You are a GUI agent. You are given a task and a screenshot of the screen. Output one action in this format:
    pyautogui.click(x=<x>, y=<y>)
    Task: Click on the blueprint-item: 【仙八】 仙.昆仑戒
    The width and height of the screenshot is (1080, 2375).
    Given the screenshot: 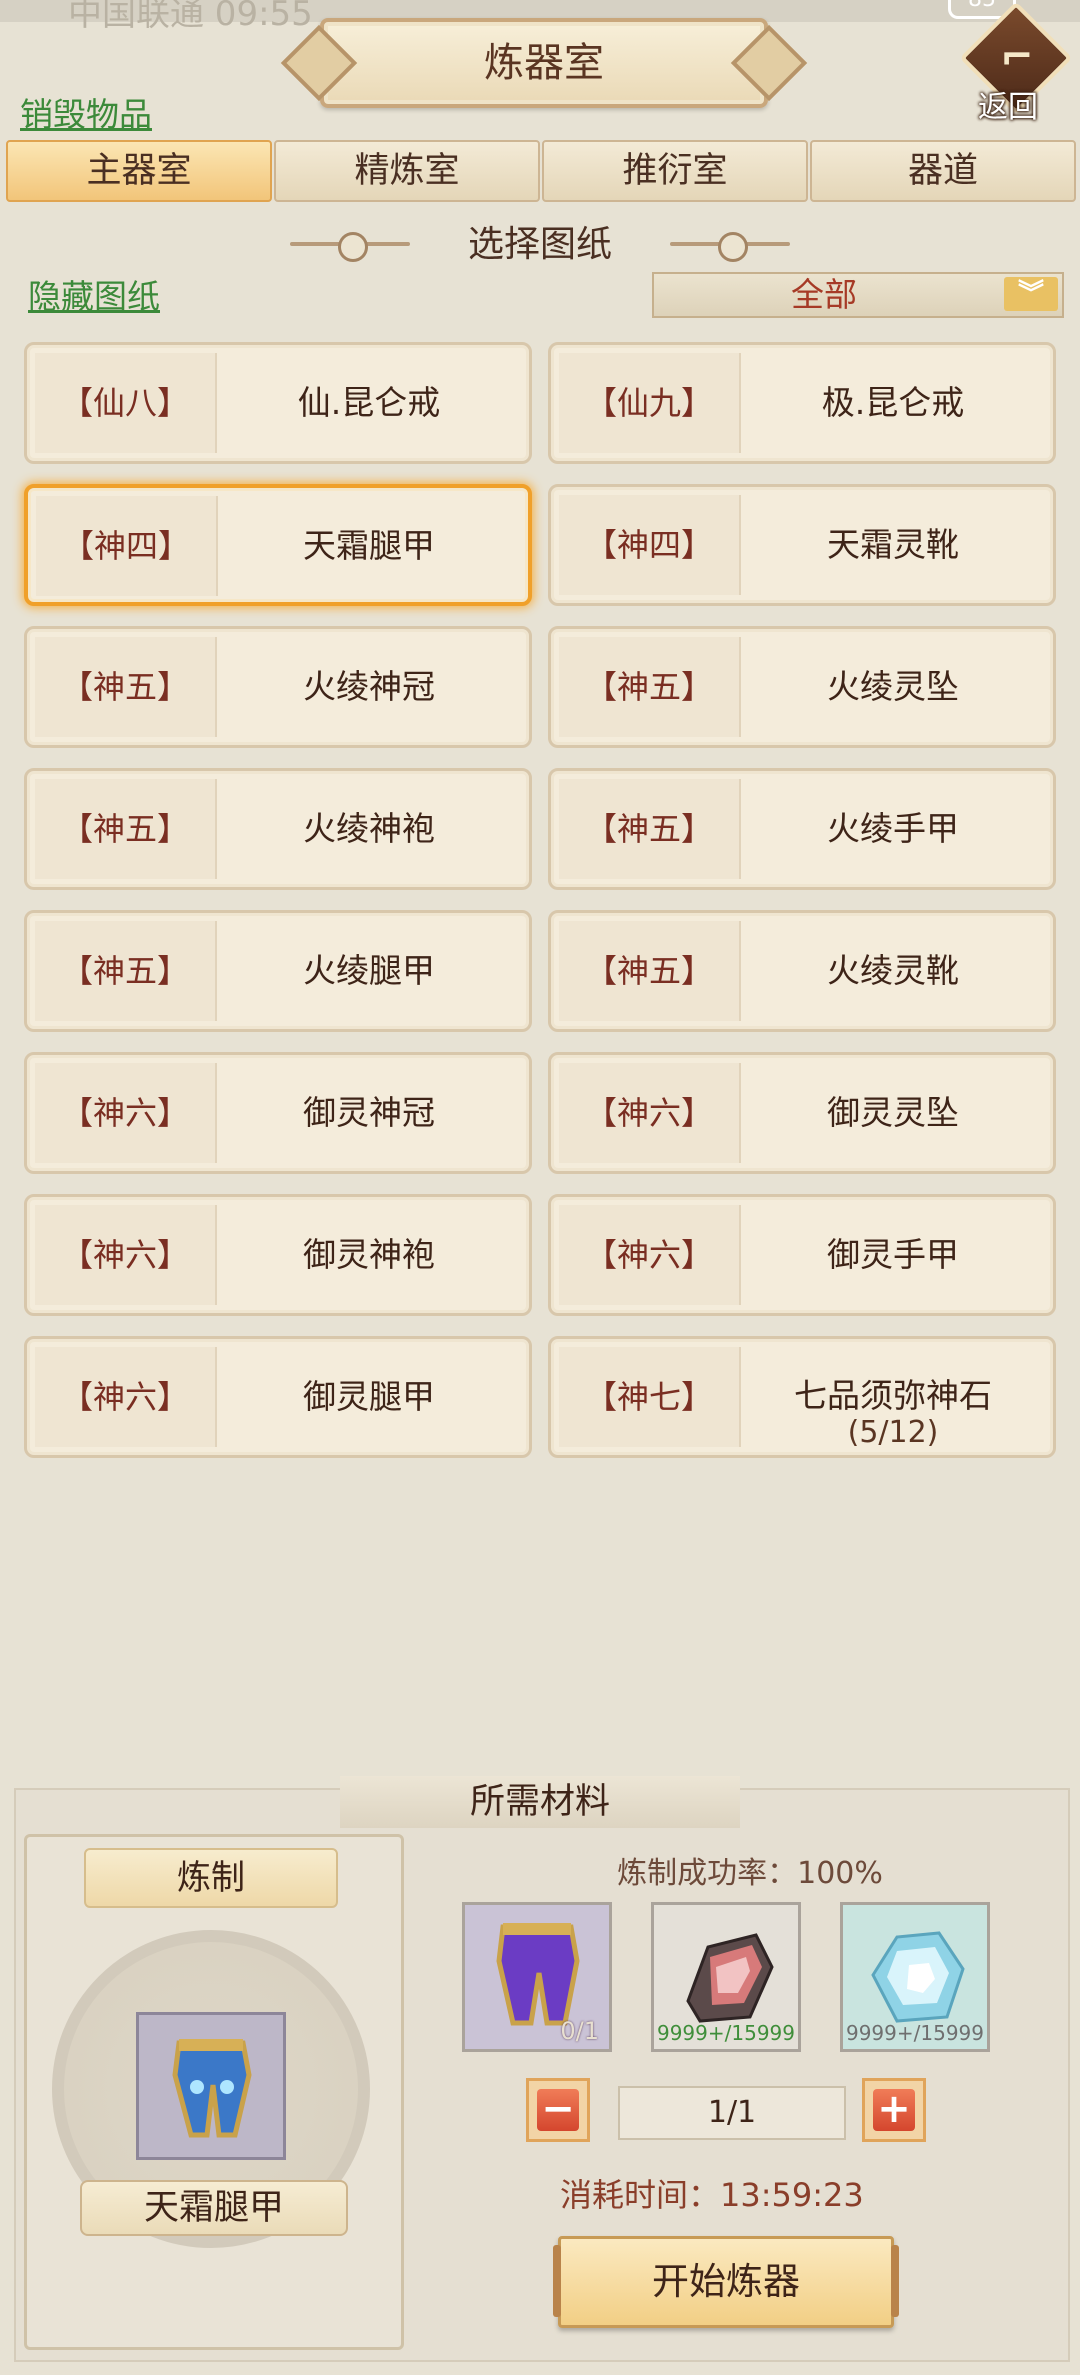 What is the action you would take?
    pyautogui.click(x=278, y=403)
    